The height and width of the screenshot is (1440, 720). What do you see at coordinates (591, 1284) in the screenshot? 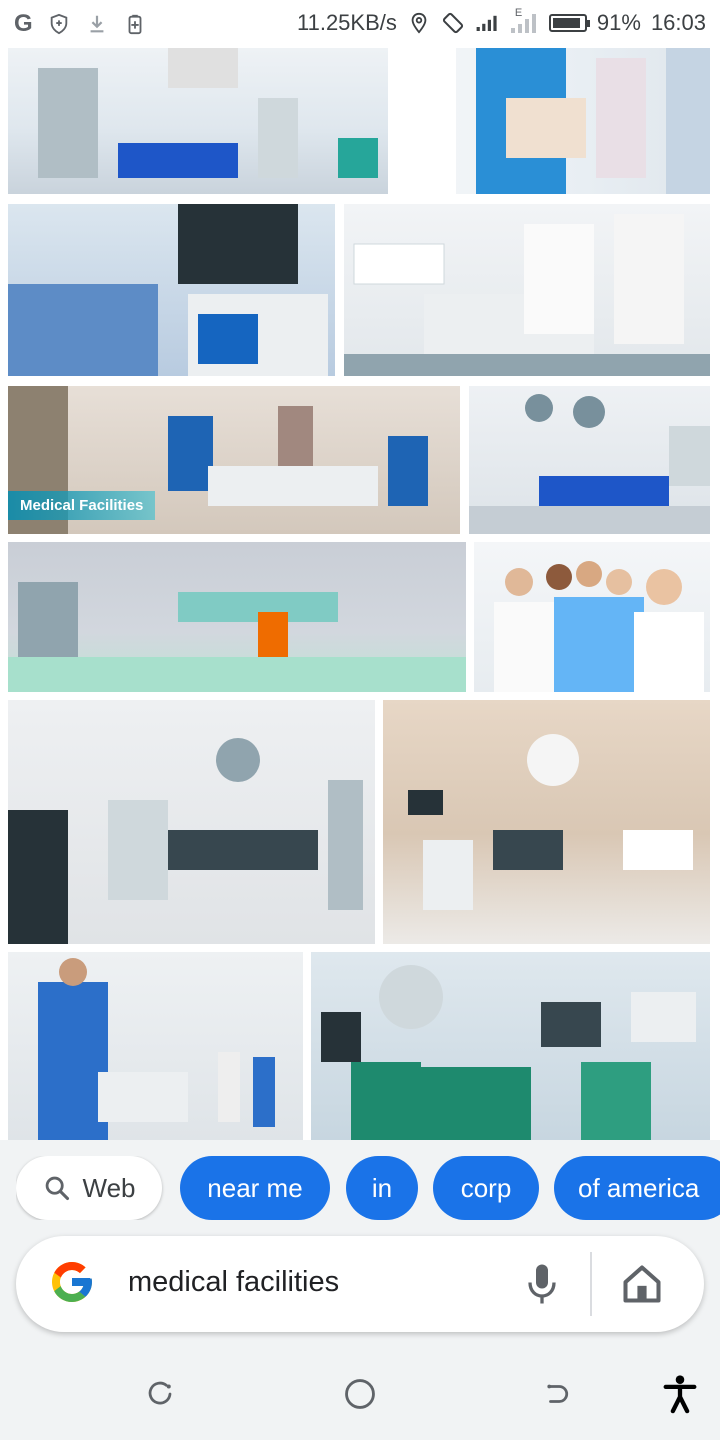
I see `search-divider` at bounding box center [591, 1284].